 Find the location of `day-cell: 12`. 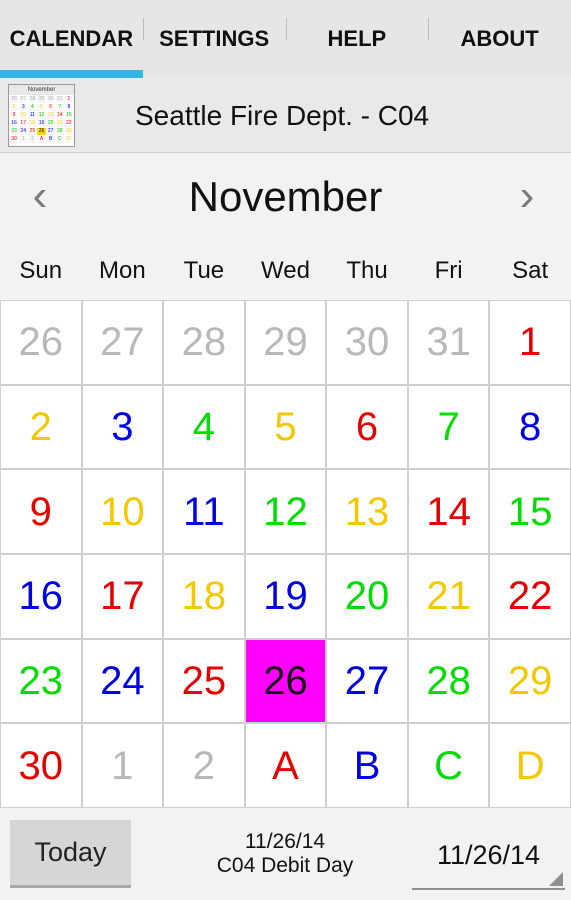

day-cell: 12 is located at coordinates (285, 511).